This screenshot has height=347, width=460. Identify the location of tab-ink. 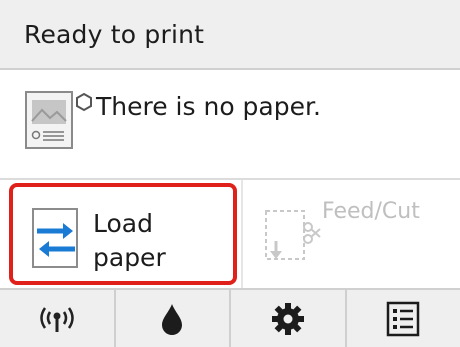
(173, 318).